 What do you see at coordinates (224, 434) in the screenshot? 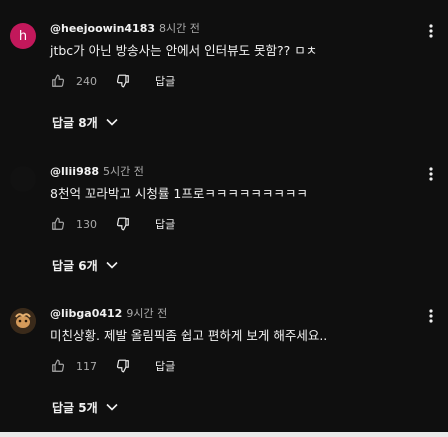
I see `bottom-divider` at bounding box center [224, 434].